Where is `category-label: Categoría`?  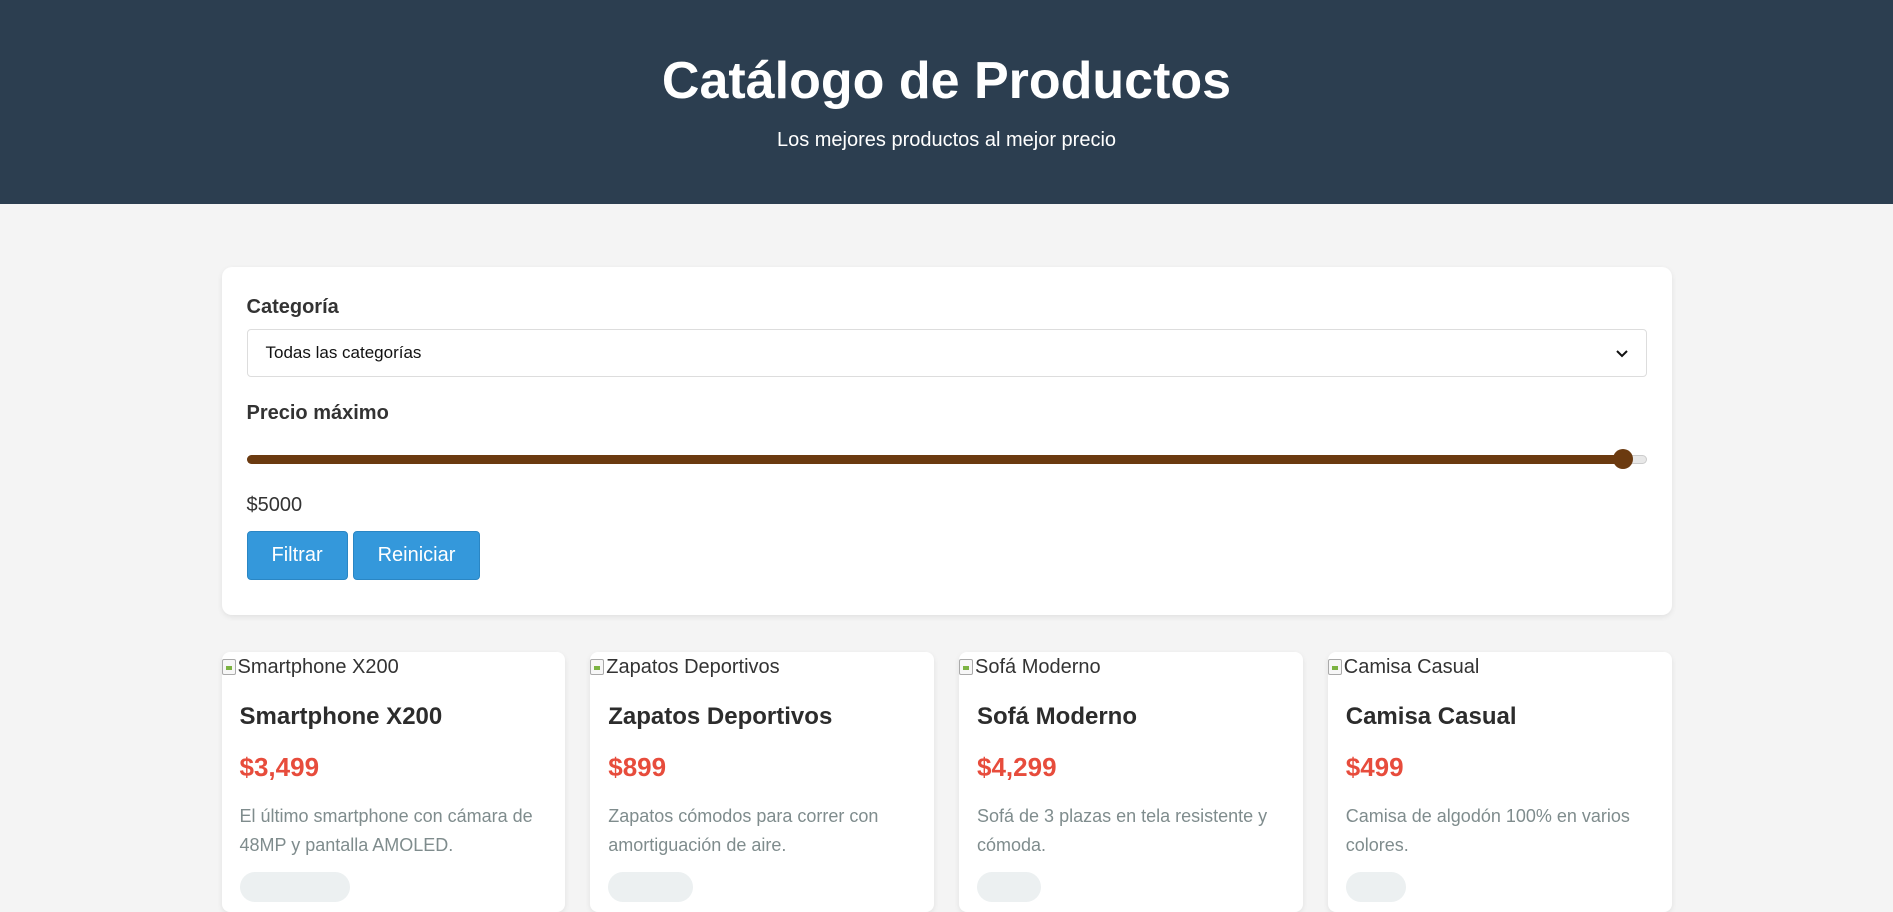
category-label: Categoría is located at coordinates (292, 307).